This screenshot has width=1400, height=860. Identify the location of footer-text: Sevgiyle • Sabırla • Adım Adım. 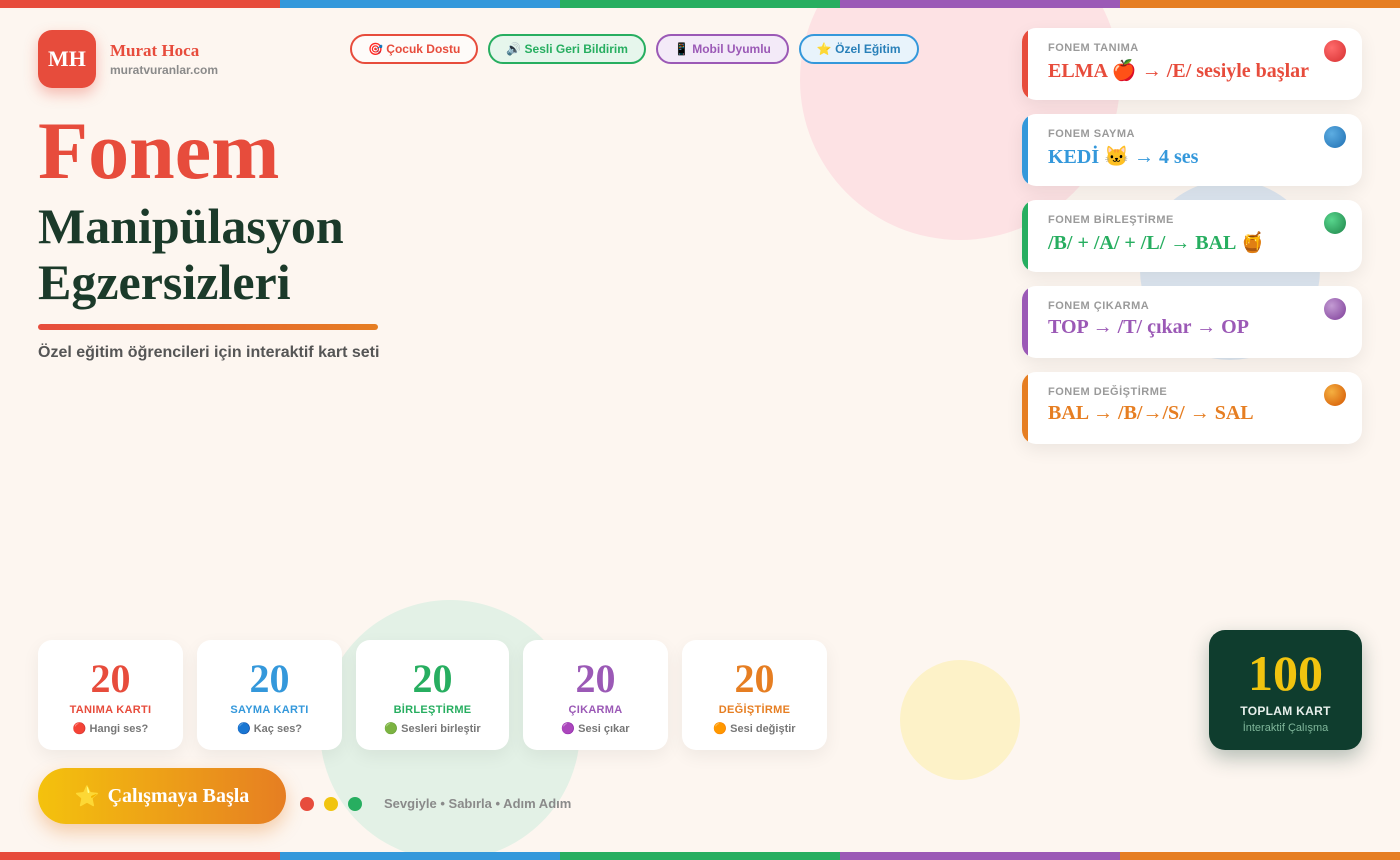
(478, 803).